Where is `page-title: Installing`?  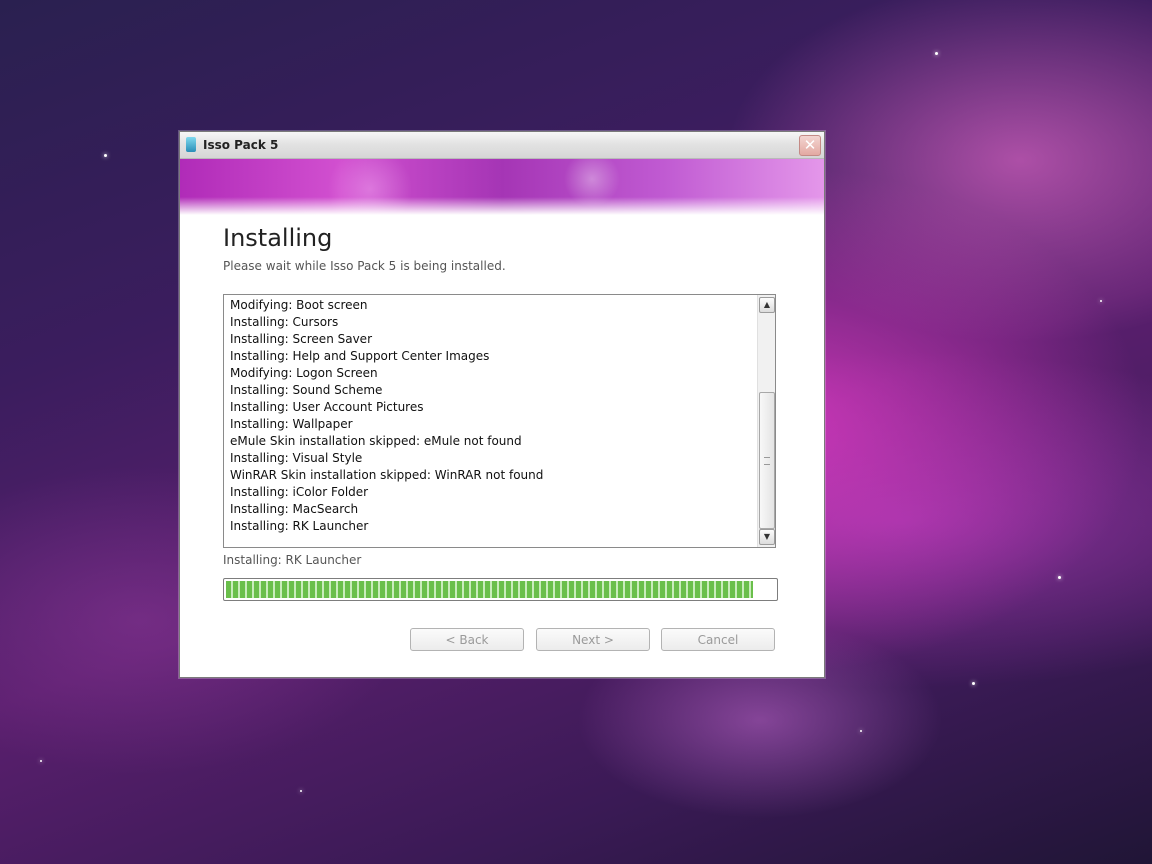
page-title: Installing is located at coordinates (278, 238).